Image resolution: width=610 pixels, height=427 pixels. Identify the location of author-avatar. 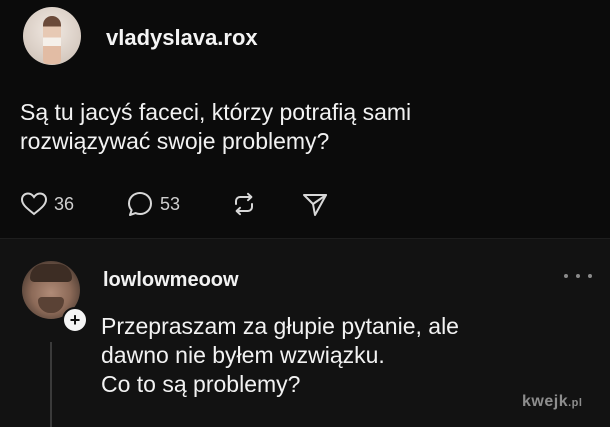
(52, 36).